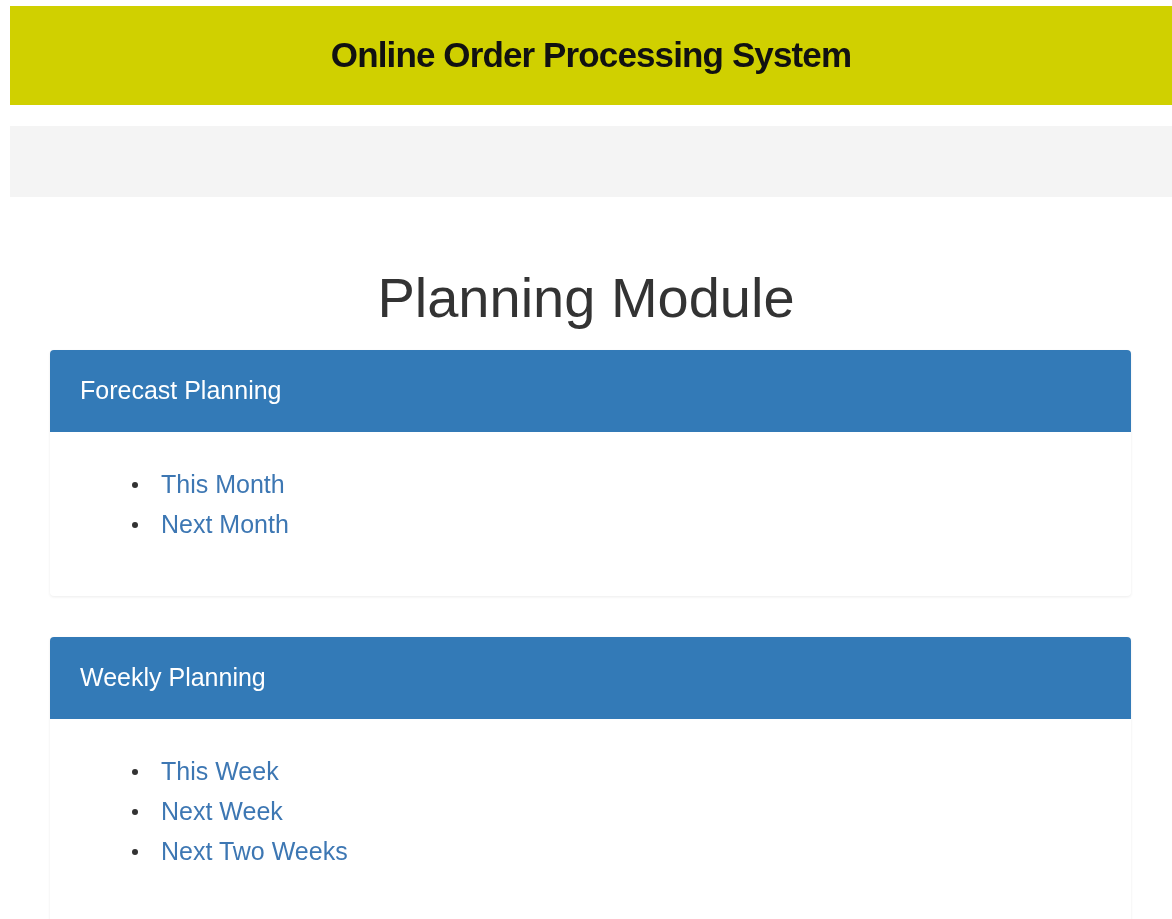  Describe the element at coordinates (223, 485) in the screenshot. I see `planning-link: This Month` at that location.